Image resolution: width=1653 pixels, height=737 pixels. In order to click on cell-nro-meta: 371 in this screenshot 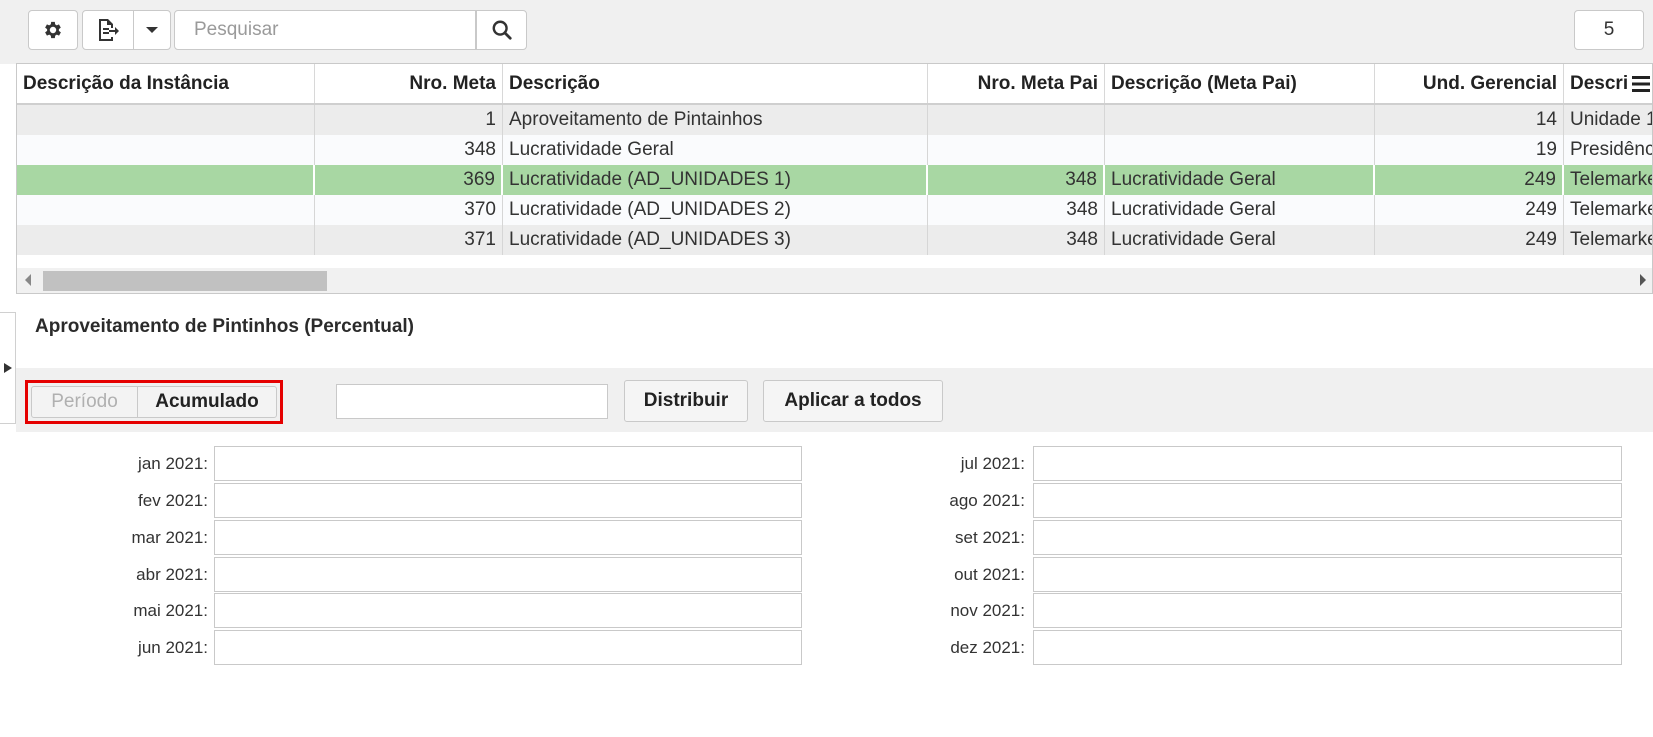, I will do `click(409, 240)`.